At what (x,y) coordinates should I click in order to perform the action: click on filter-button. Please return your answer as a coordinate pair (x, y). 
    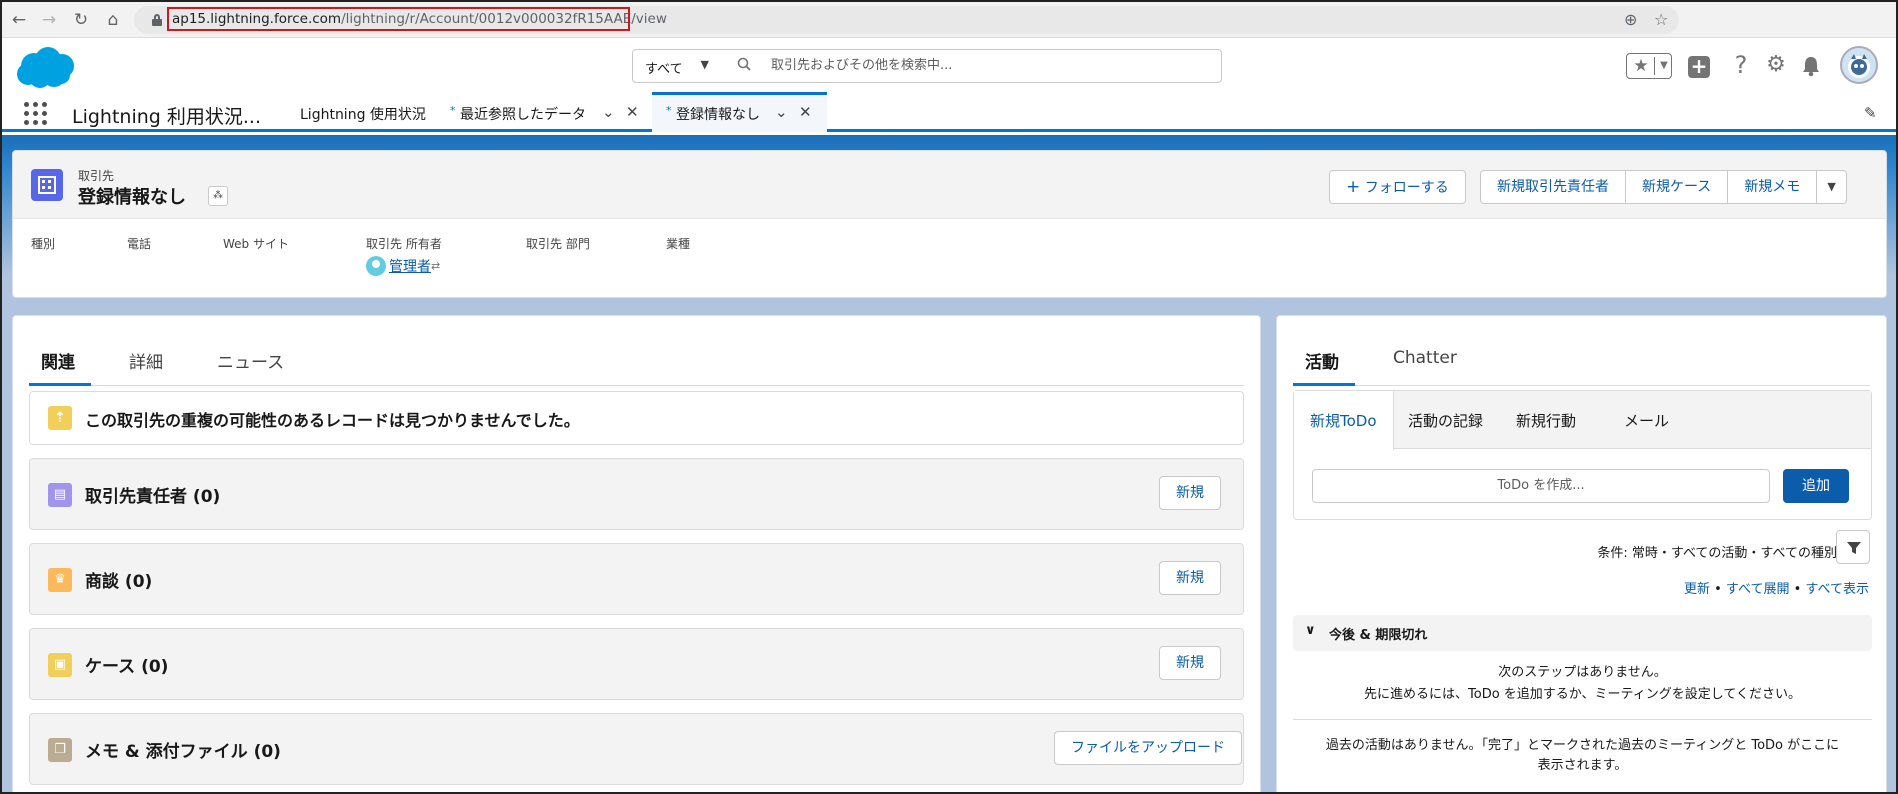
    Looking at the image, I should click on (1853, 547).